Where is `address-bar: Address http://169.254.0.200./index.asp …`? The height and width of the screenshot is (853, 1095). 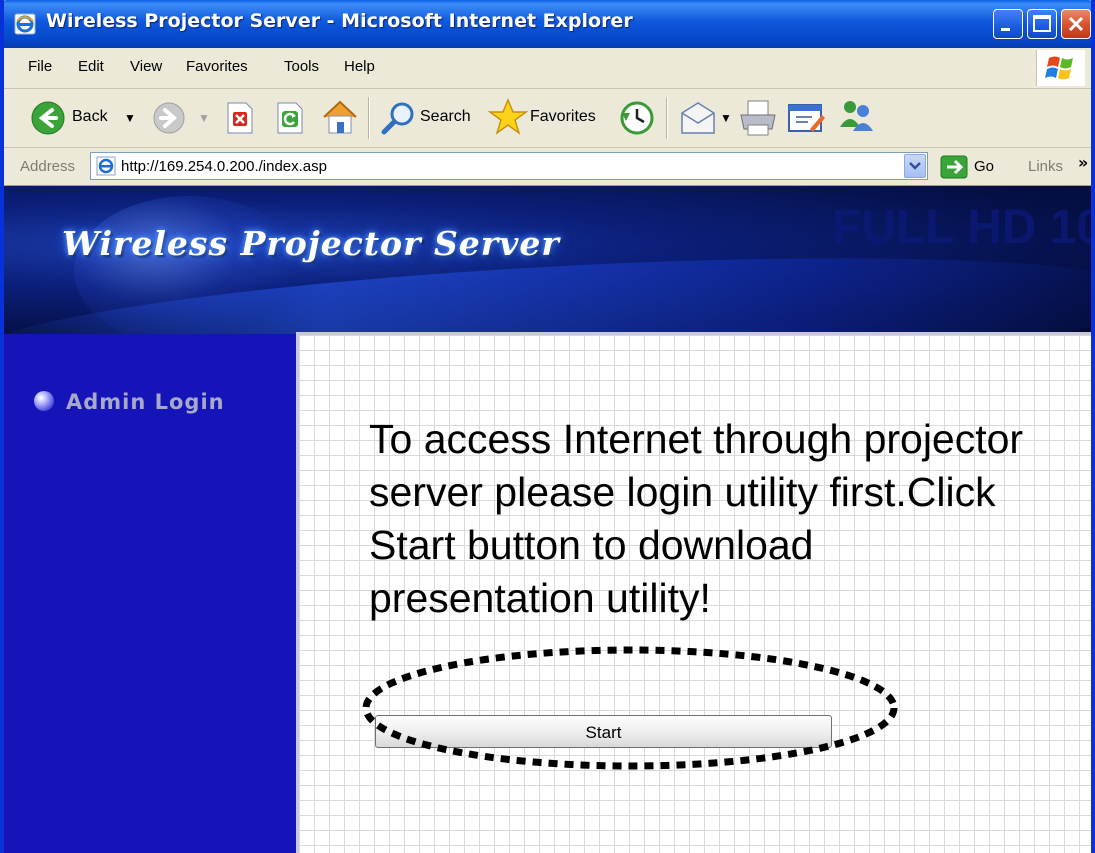
address-bar: Address http://169.254.0.200./index.asp … is located at coordinates (547, 167).